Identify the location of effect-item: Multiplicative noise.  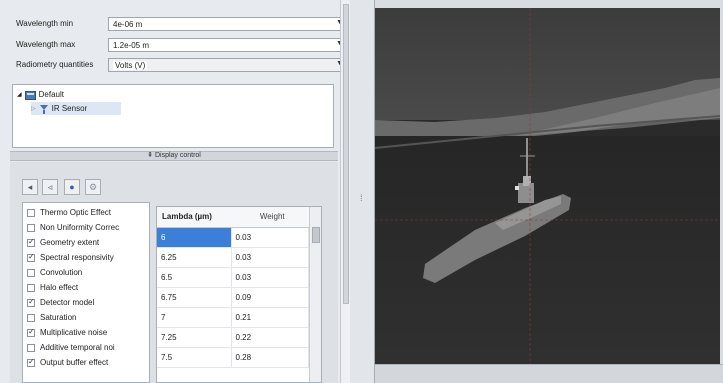
(67, 332).